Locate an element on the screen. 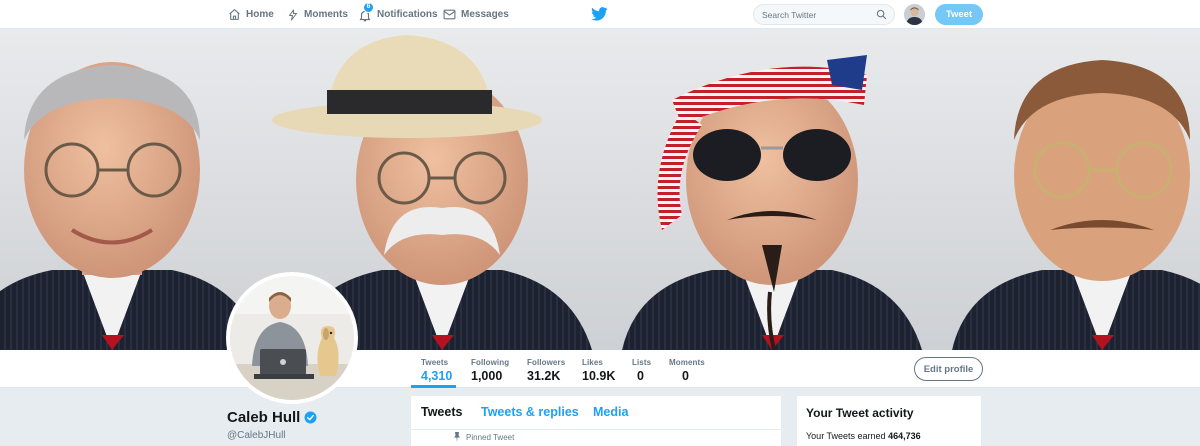 The width and height of the screenshot is (1200, 446). twitter-bird-icon is located at coordinates (599, 14).